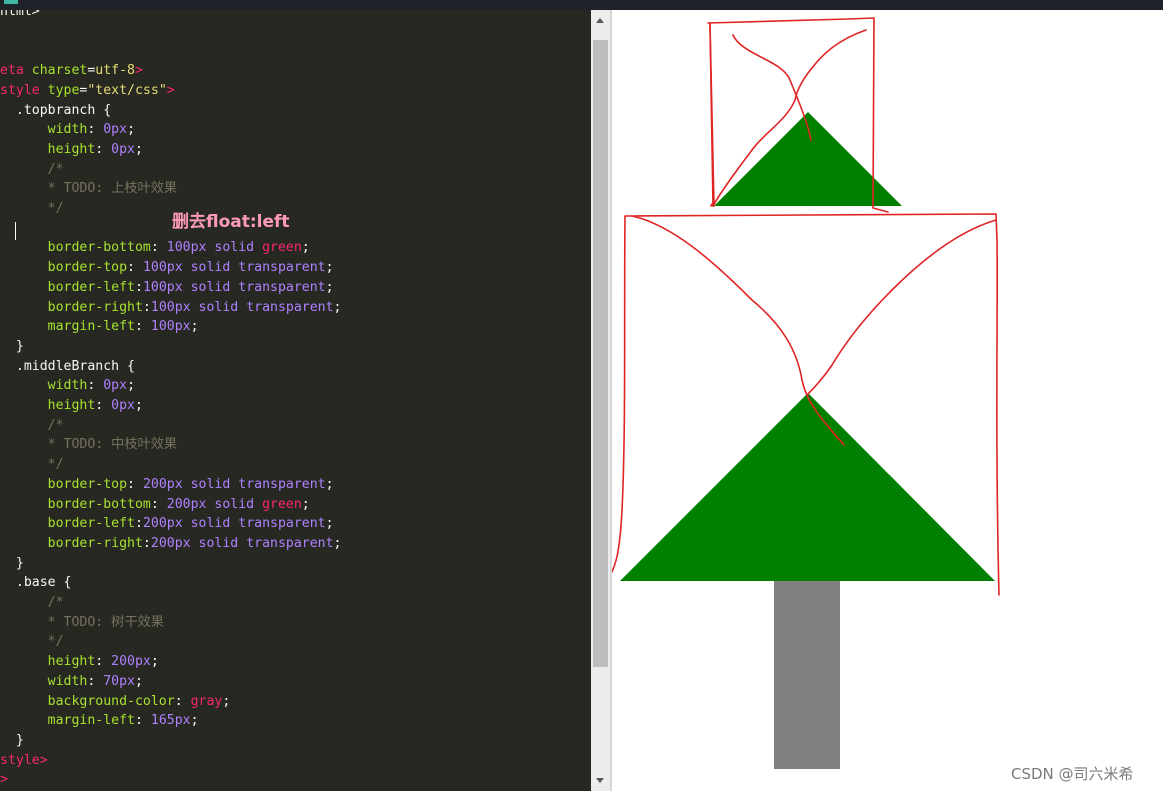 The width and height of the screenshot is (1163, 791). I want to click on code-token: border-left, so click(91, 524).